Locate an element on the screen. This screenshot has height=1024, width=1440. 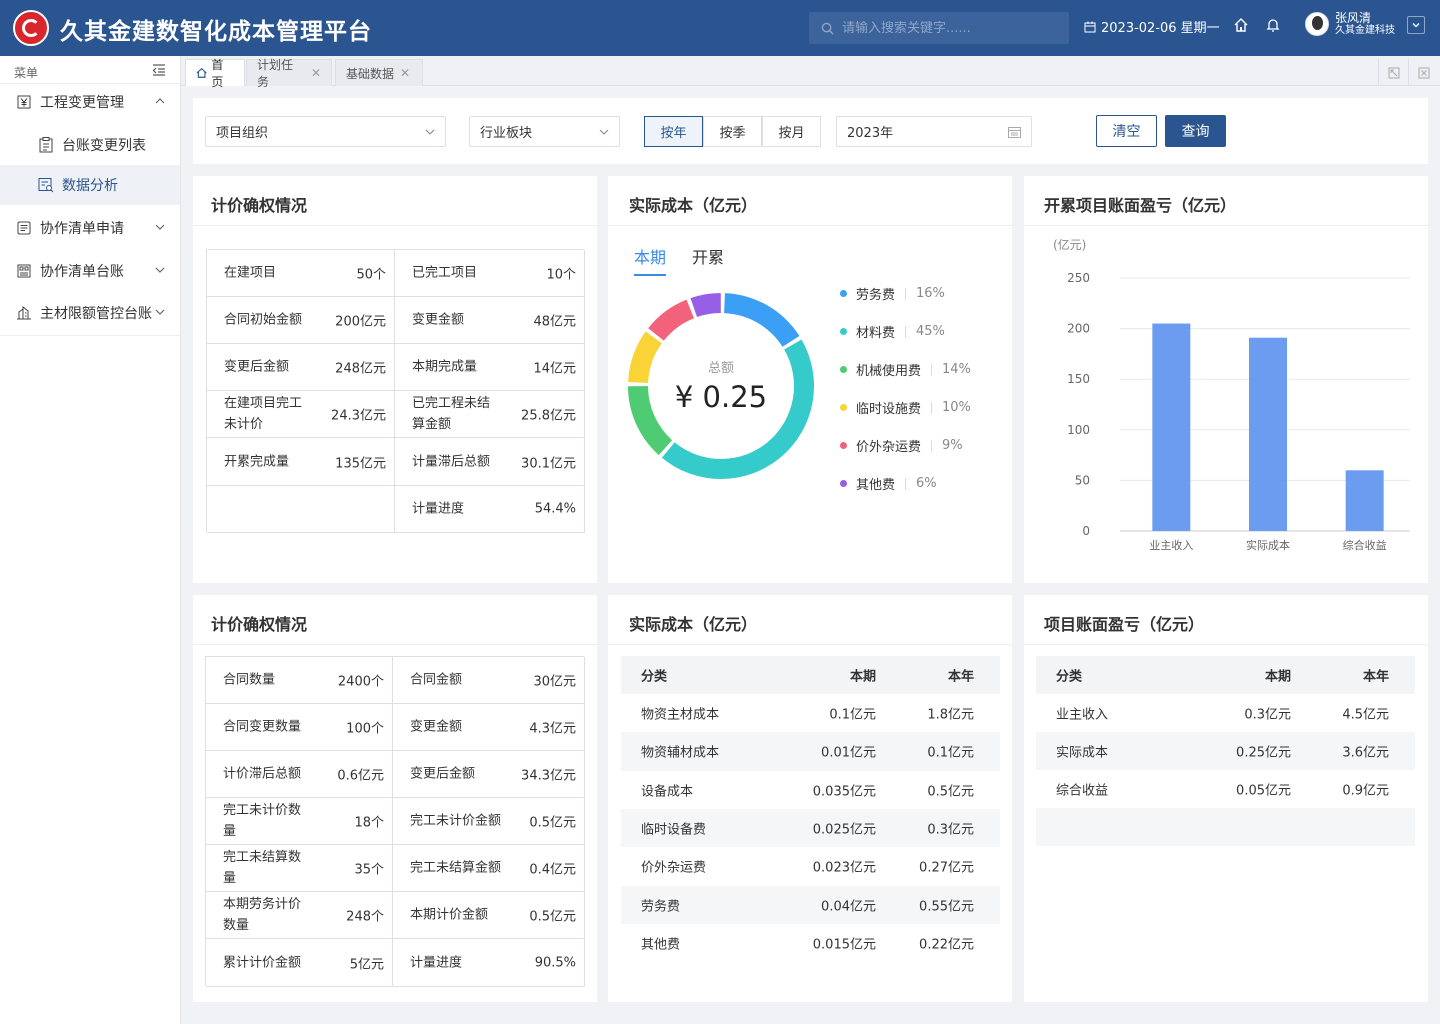
home-icon is located at coordinates (1241, 25).